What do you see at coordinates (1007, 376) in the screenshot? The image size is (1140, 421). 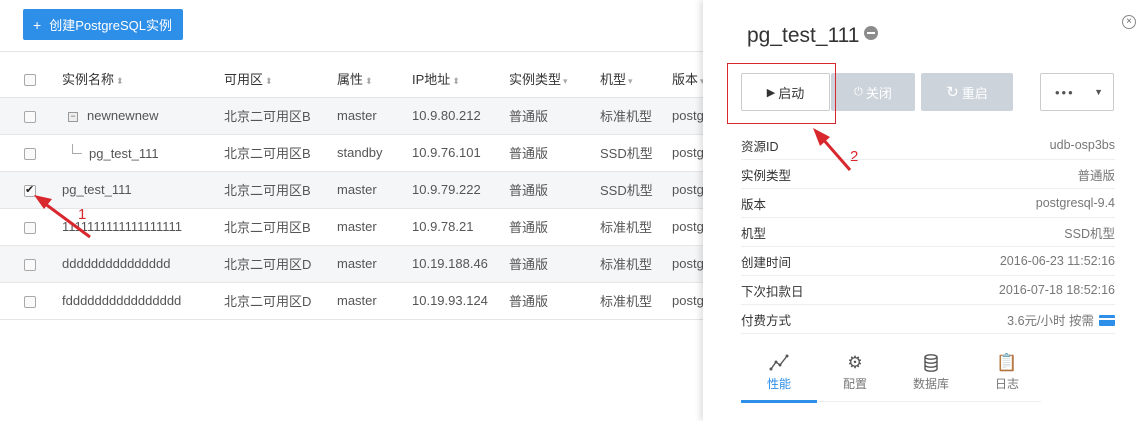 I see `tab-logs: 📋 日志` at bounding box center [1007, 376].